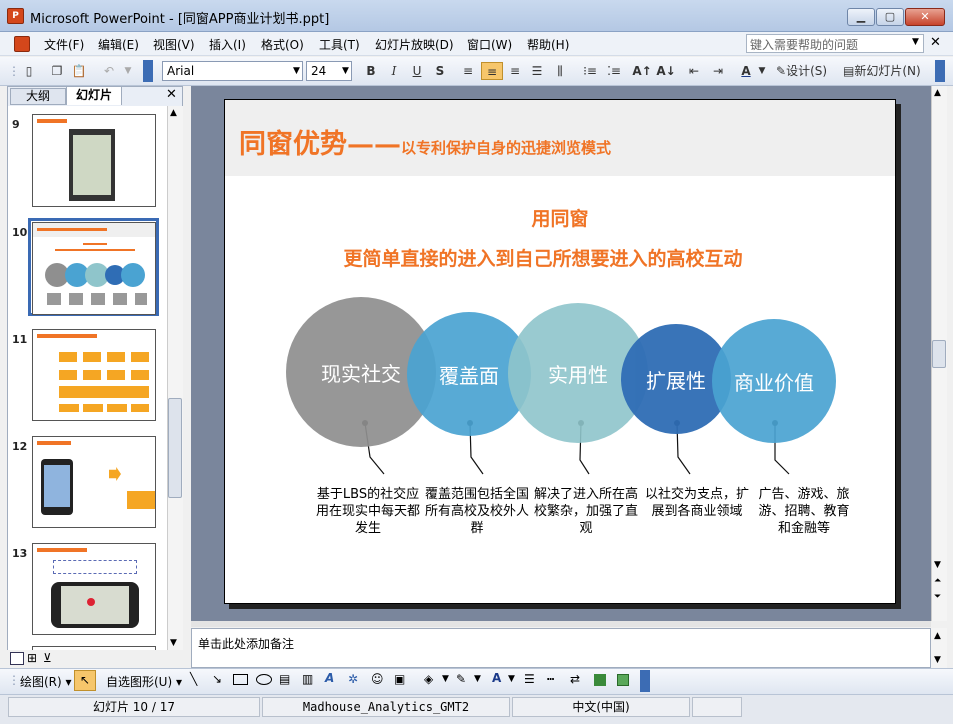 Image resolution: width=953 pixels, height=724 pixels. I want to click on tab-slides: 幻灯片, so click(94, 95).